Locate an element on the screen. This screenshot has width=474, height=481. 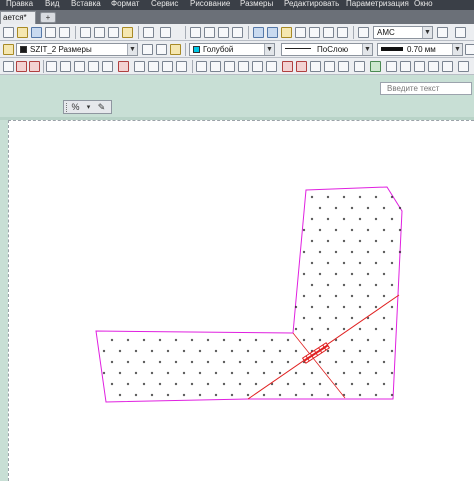
section-marker is located at coordinates (316, 353).